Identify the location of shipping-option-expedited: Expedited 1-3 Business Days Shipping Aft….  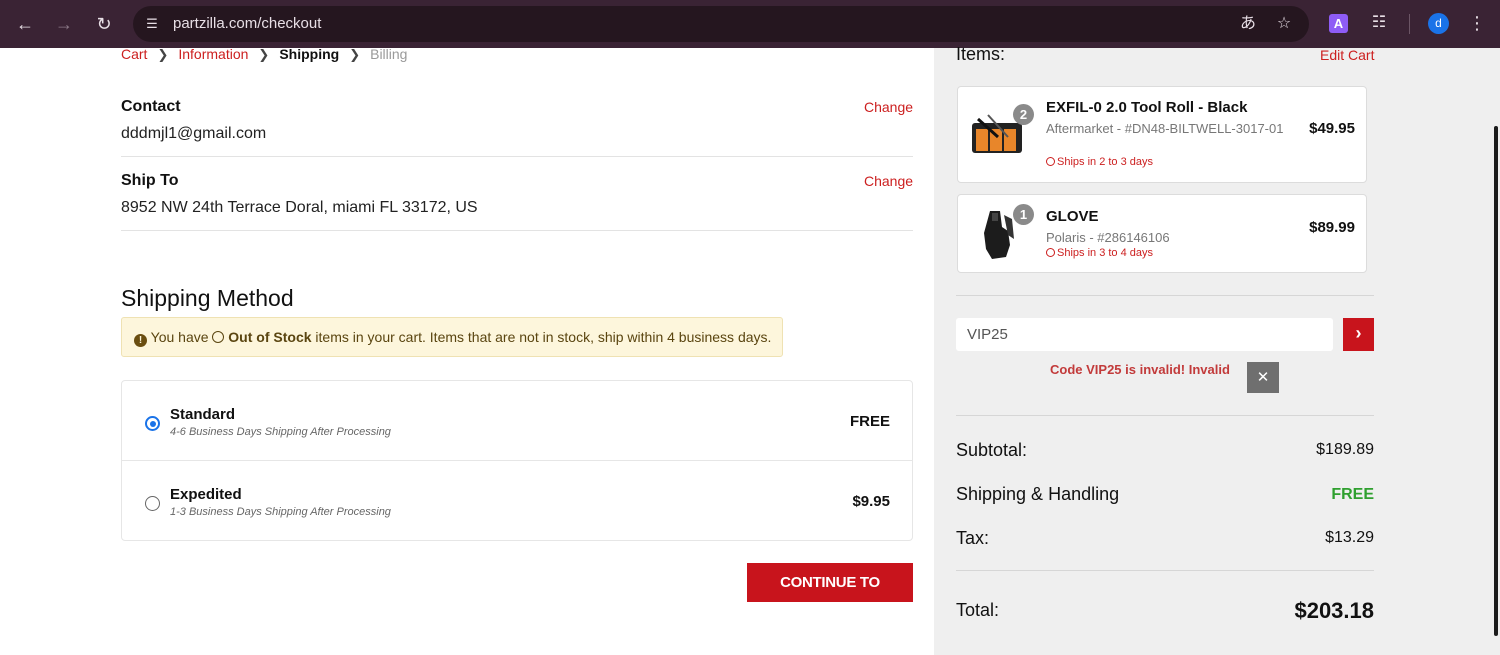
(517, 501).